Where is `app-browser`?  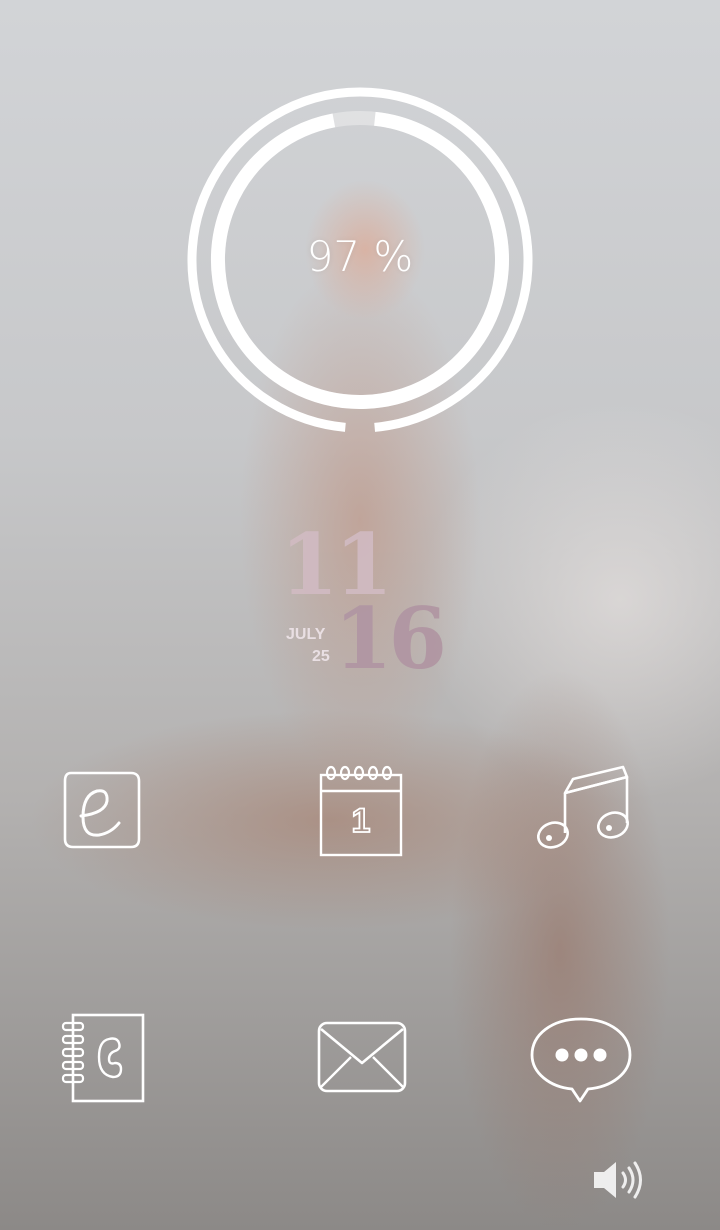 app-browser is located at coordinates (101, 809).